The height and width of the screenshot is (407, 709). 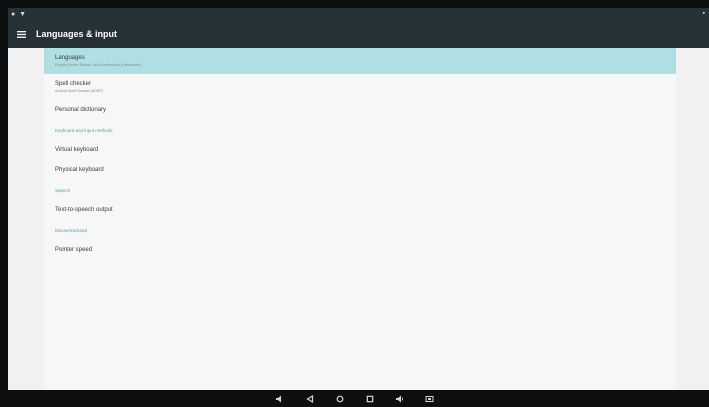 What do you see at coordinates (360, 250) in the screenshot?
I see `list-item-pointer-speed: Pointer speed` at bounding box center [360, 250].